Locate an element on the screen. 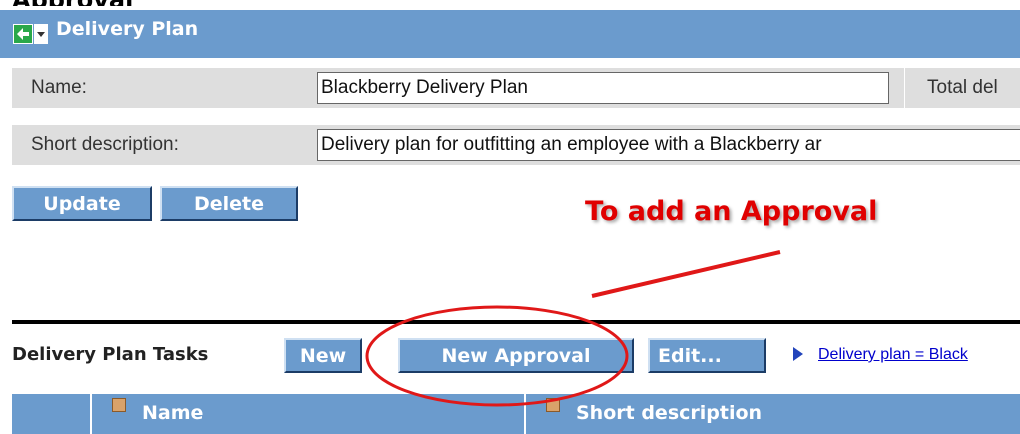 This screenshot has height=434, width=1020. name-label: Name: is located at coordinates (59, 87).